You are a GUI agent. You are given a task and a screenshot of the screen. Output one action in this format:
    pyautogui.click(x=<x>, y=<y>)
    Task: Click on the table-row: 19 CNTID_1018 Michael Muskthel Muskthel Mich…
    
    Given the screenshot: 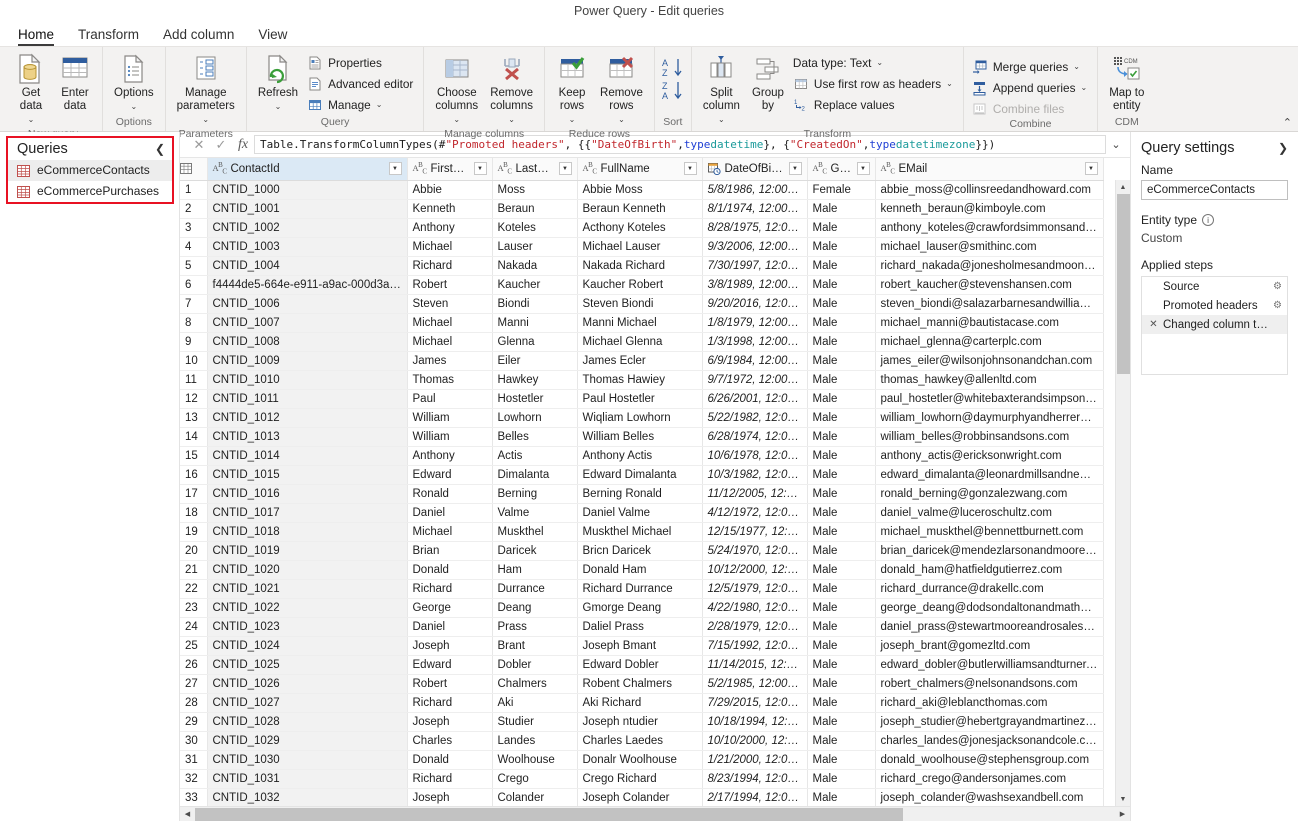 What is the action you would take?
    pyautogui.click(x=642, y=532)
    